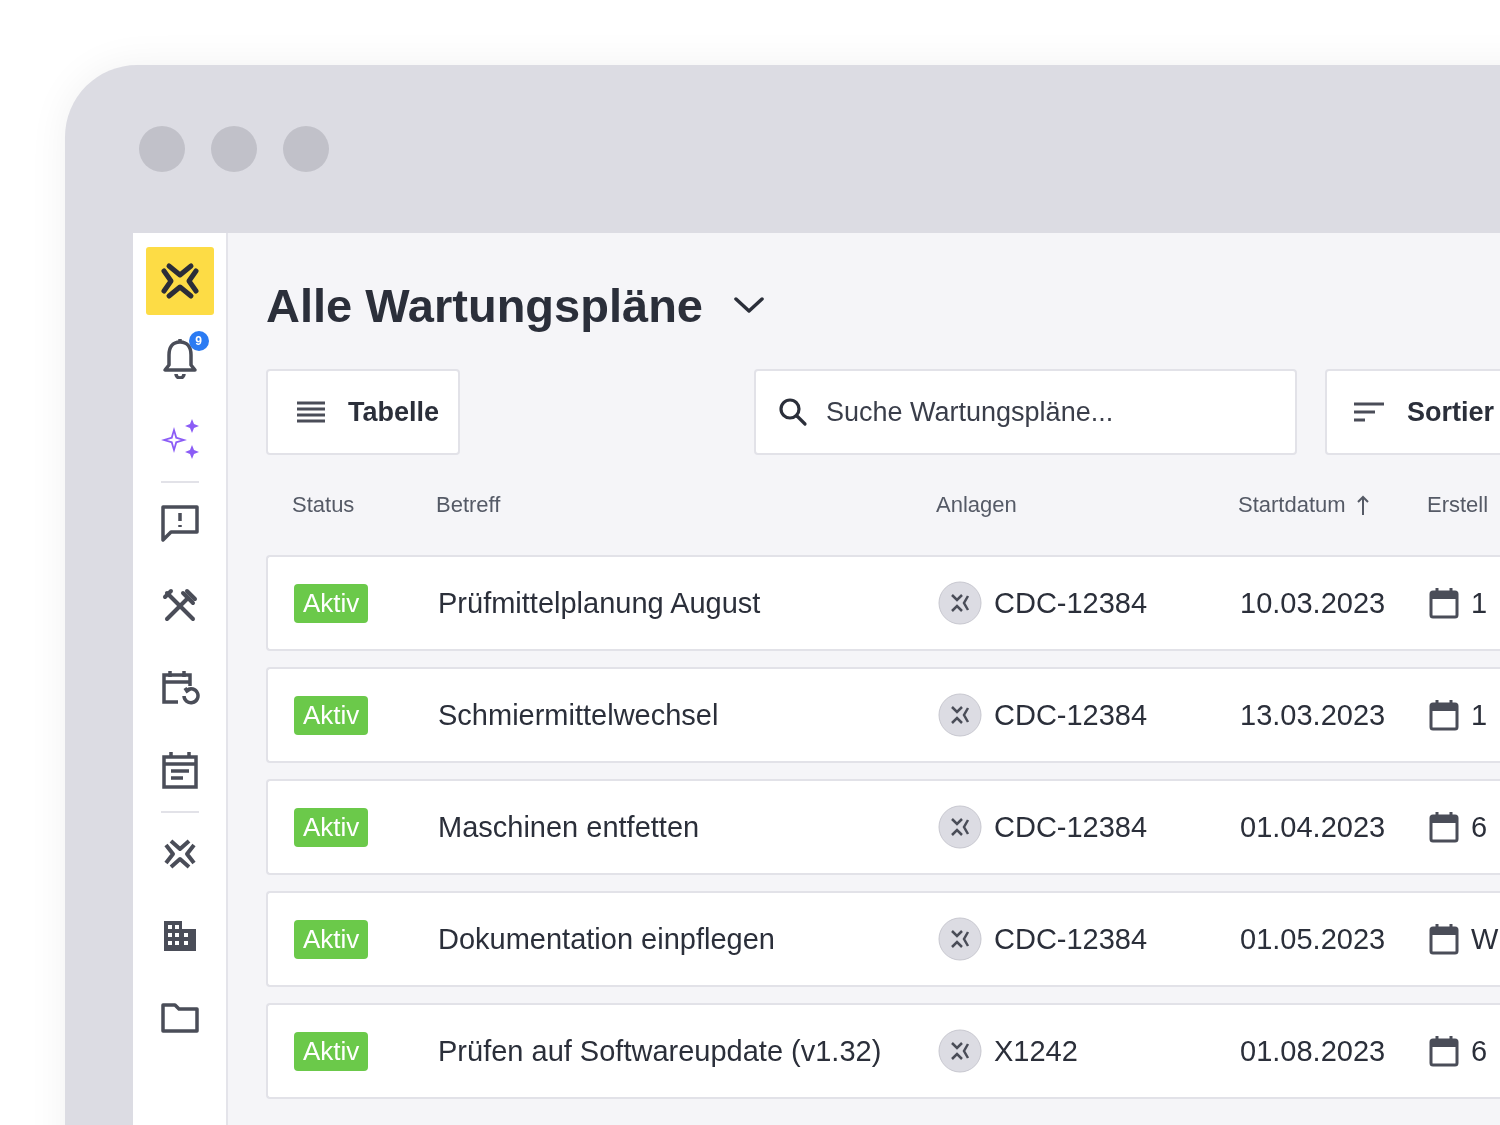 The image size is (1500, 1125). What do you see at coordinates (883, 1051) in the screenshot?
I see `table-row: Aktiv Prüfen auf Softwareupdate (v1.32) X1242 01.08.2023 6` at bounding box center [883, 1051].